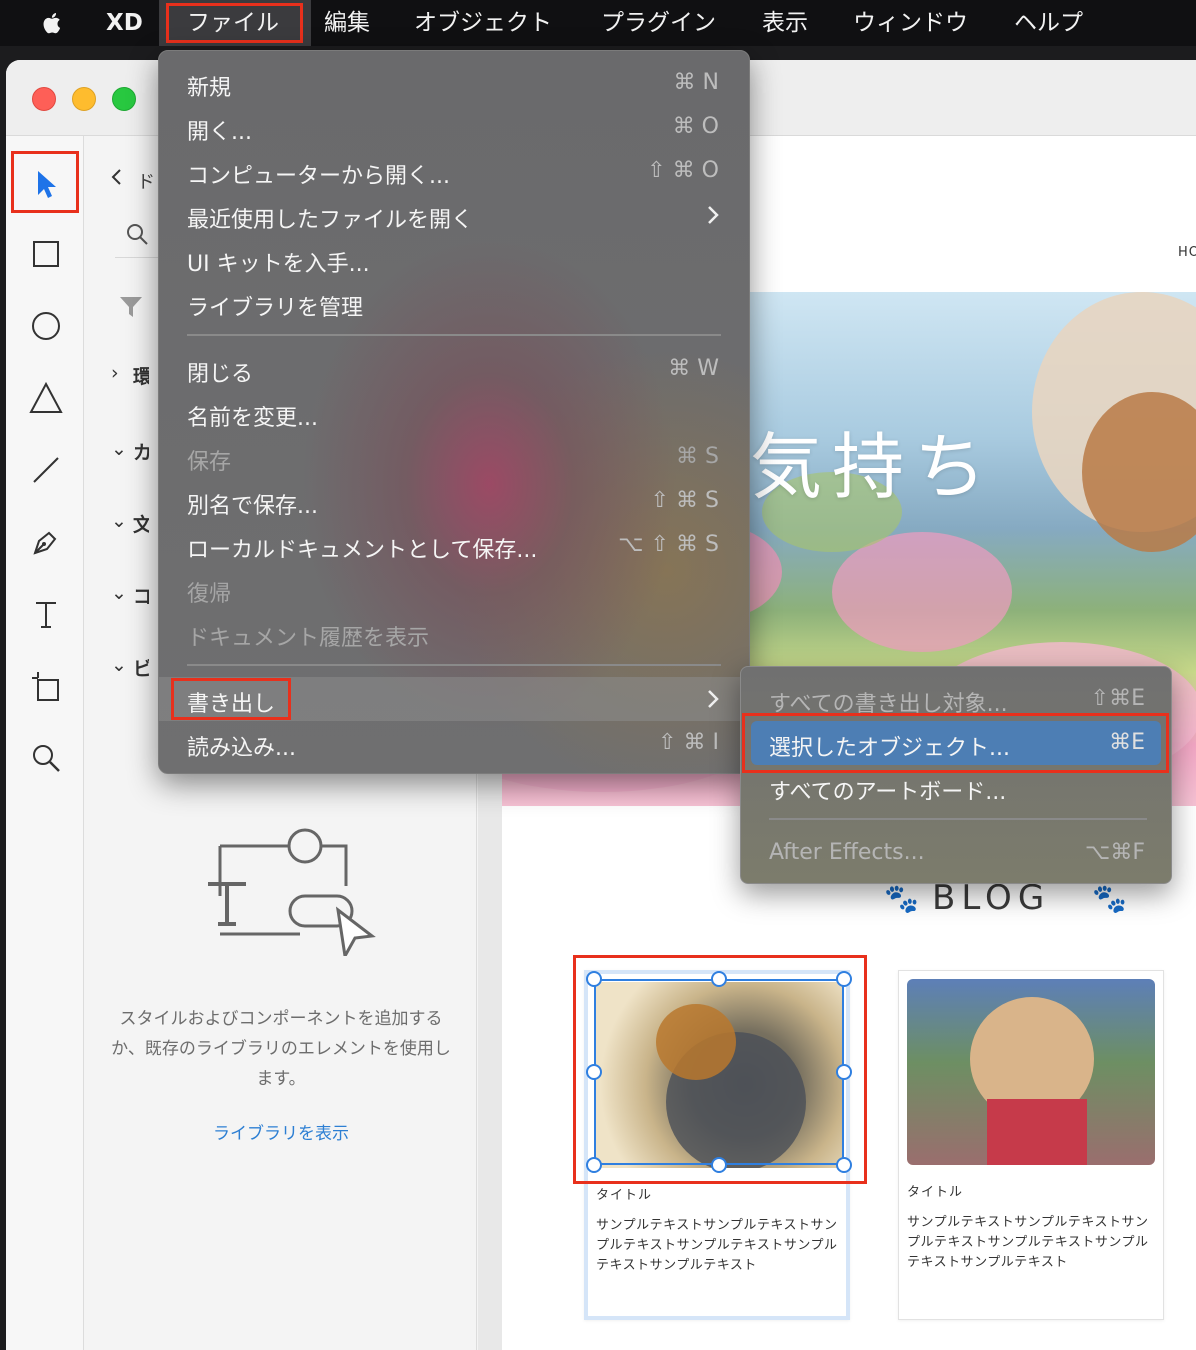  What do you see at coordinates (873, 467) in the screenshot?
I see `hero-heading: 気持ち` at bounding box center [873, 467].